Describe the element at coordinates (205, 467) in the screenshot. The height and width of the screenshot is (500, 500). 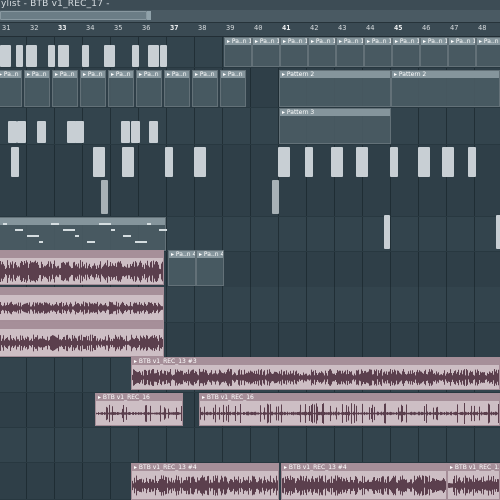
I see `clip-header: ▸ BTB v1_REC_13 #4` at that location.